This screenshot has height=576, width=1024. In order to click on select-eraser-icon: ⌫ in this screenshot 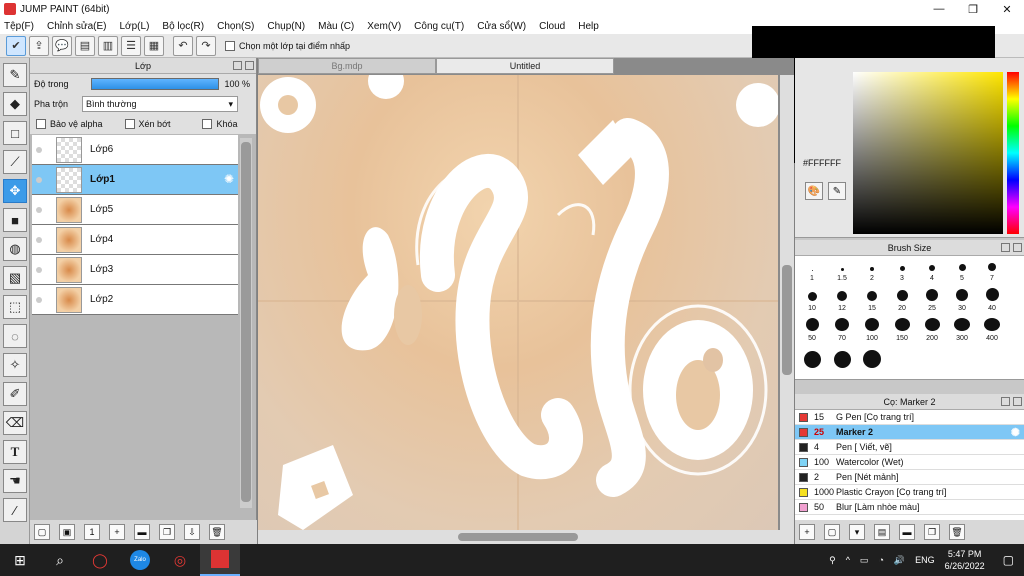, I will do `click(15, 423)`.